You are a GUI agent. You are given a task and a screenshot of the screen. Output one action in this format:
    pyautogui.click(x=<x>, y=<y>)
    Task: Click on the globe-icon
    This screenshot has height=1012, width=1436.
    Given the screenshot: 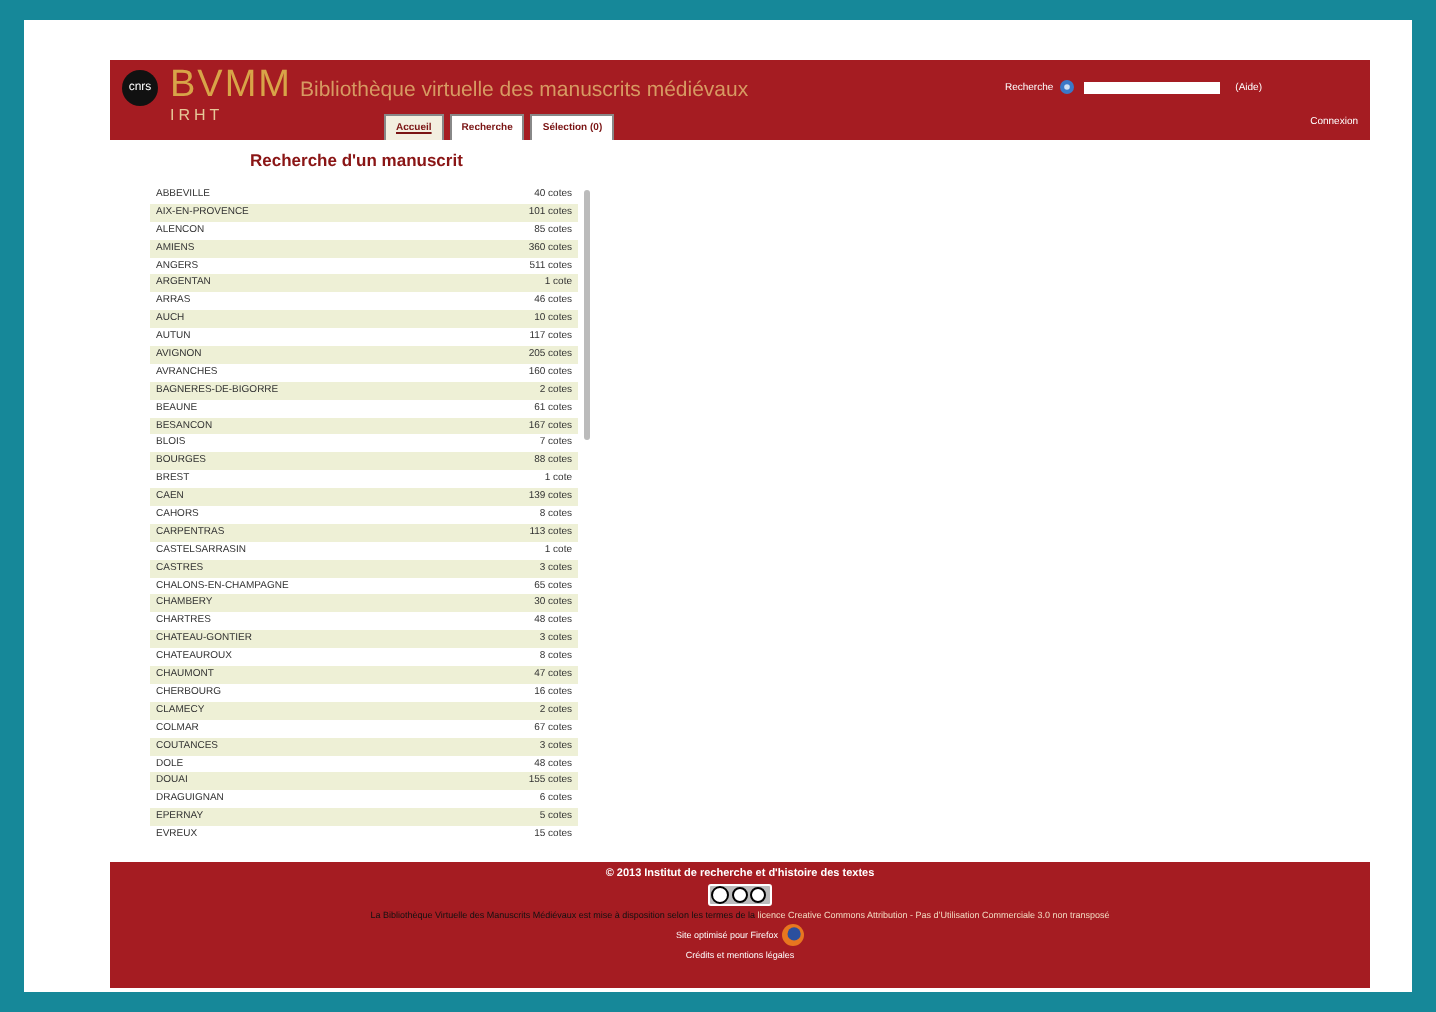 What is the action you would take?
    pyautogui.click(x=793, y=935)
    